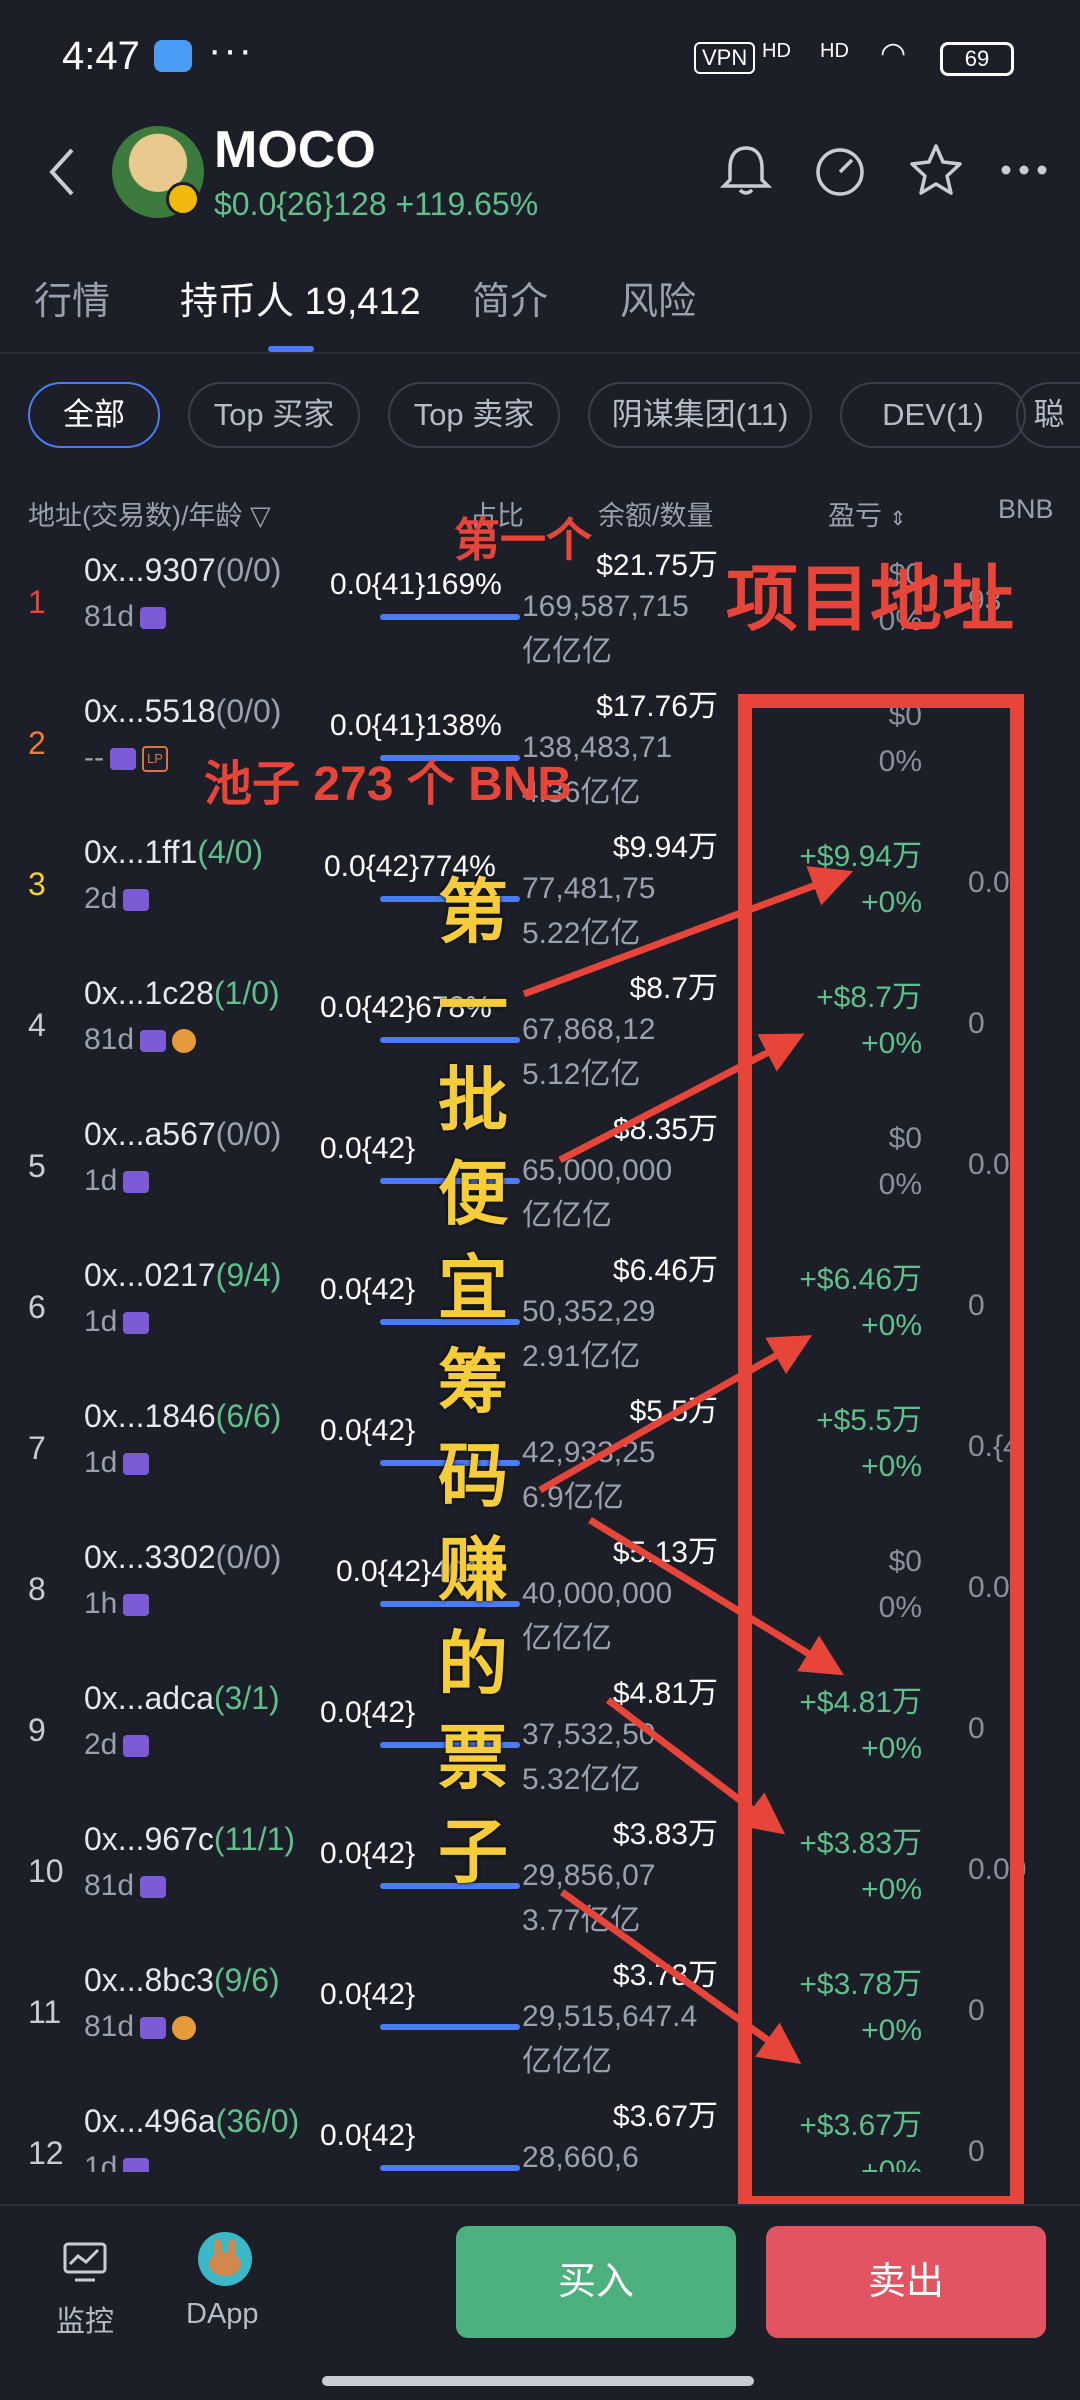 The image size is (1080, 2400). What do you see at coordinates (510, 297) in the screenshot?
I see `tab-intro: 简介` at bounding box center [510, 297].